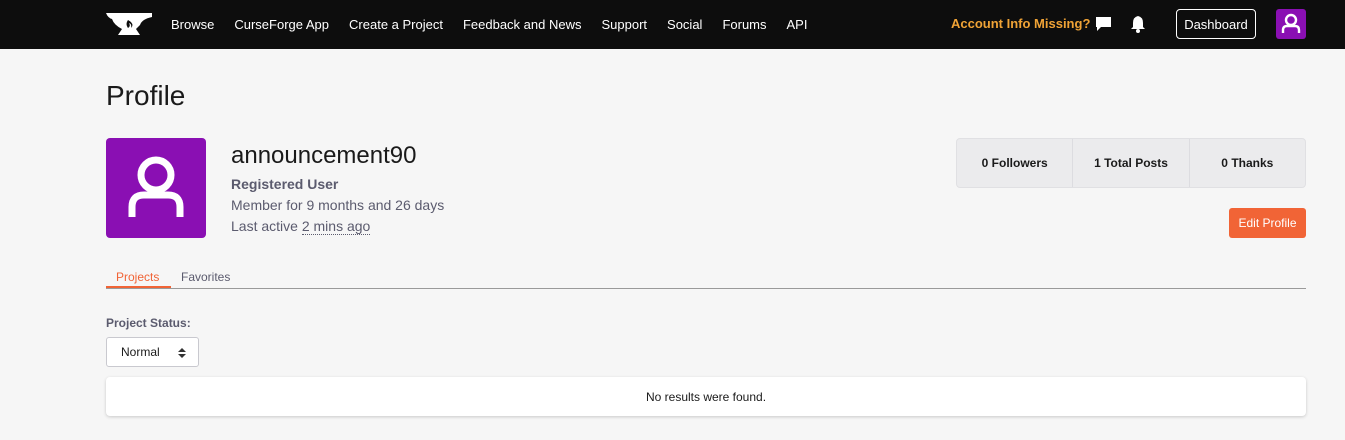  What do you see at coordinates (324, 155) in the screenshot?
I see `profile-username: announcement90` at bounding box center [324, 155].